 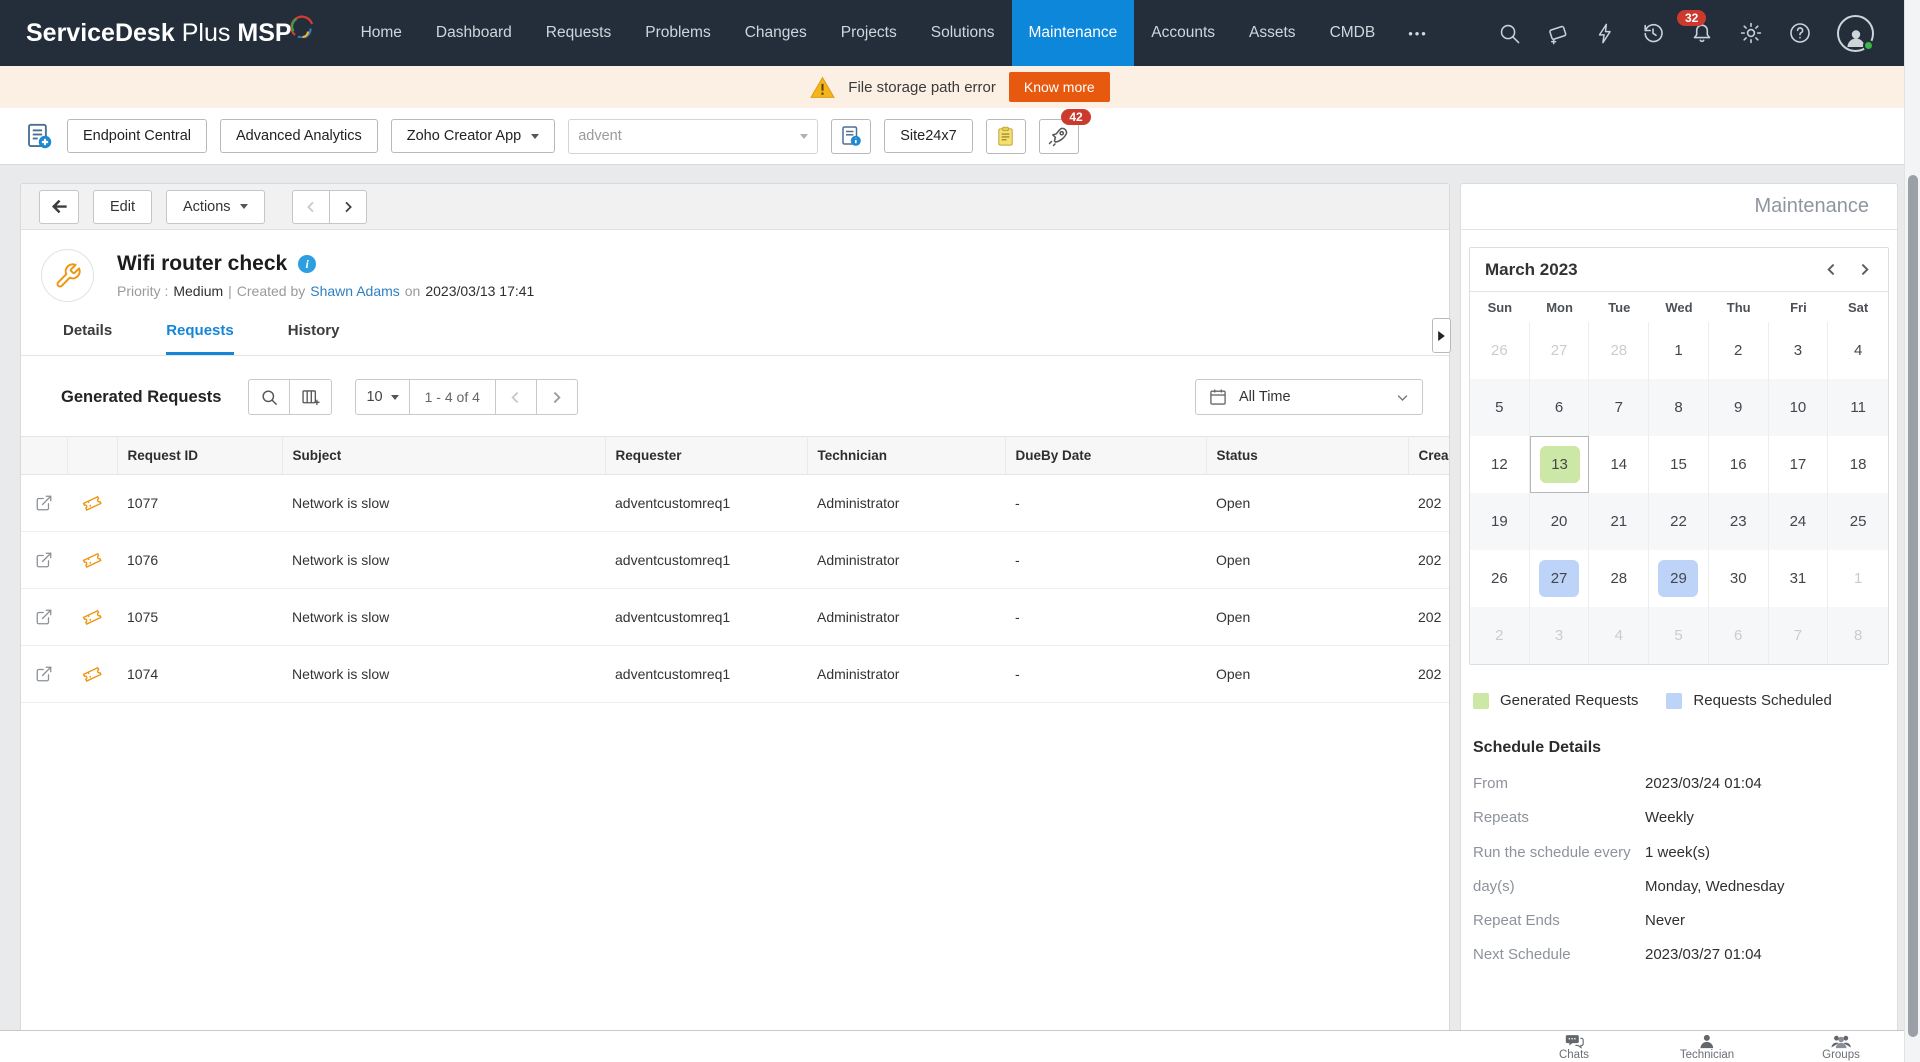 What do you see at coordinates (1799, 407) in the screenshot?
I see `calendar-day: 10` at bounding box center [1799, 407].